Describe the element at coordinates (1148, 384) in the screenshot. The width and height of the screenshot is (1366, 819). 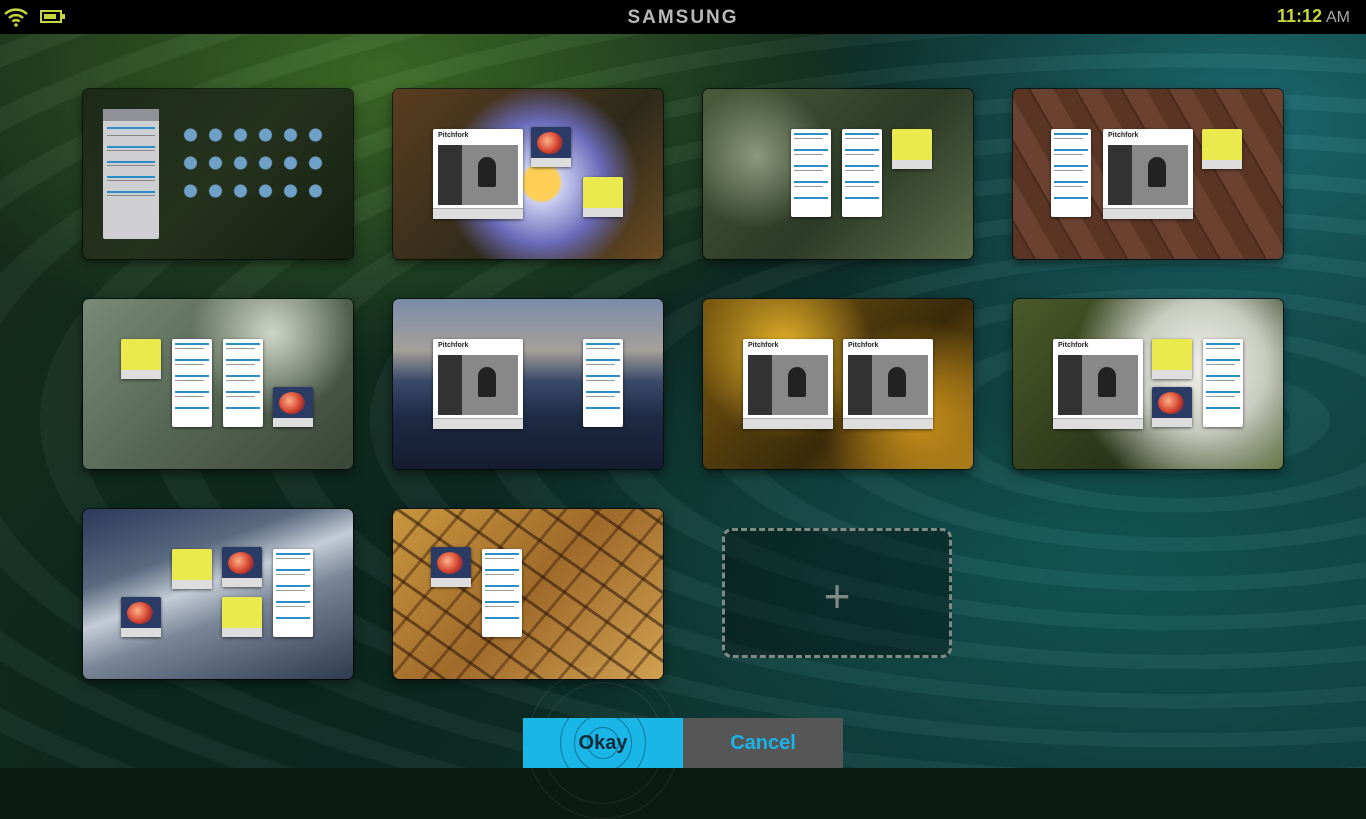
I see `home-screen-thumbnail-8: Pitchfork` at that location.